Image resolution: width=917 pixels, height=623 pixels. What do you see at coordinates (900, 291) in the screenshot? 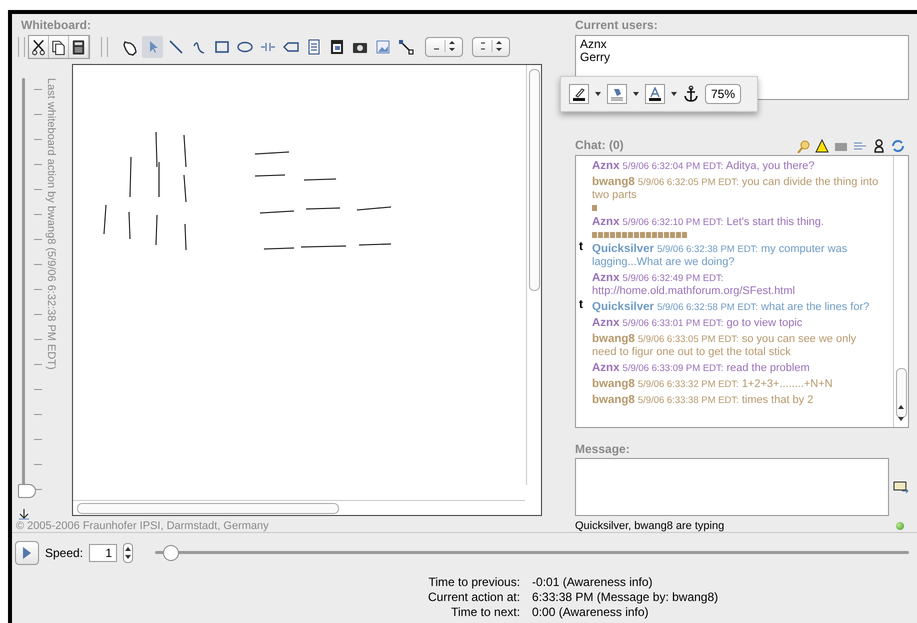
I see `chat-scrollbar` at bounding box center [900, 291].